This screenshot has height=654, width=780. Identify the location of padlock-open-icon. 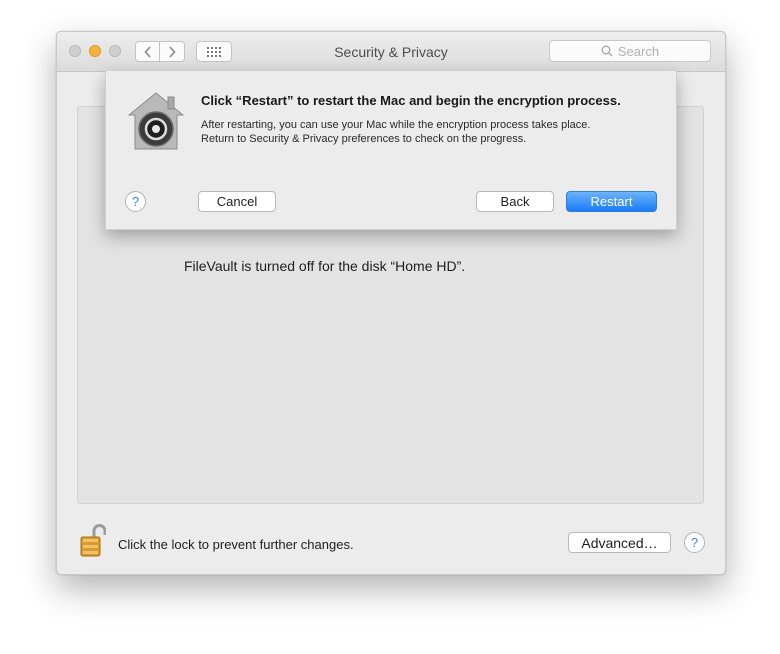
(93, 540).